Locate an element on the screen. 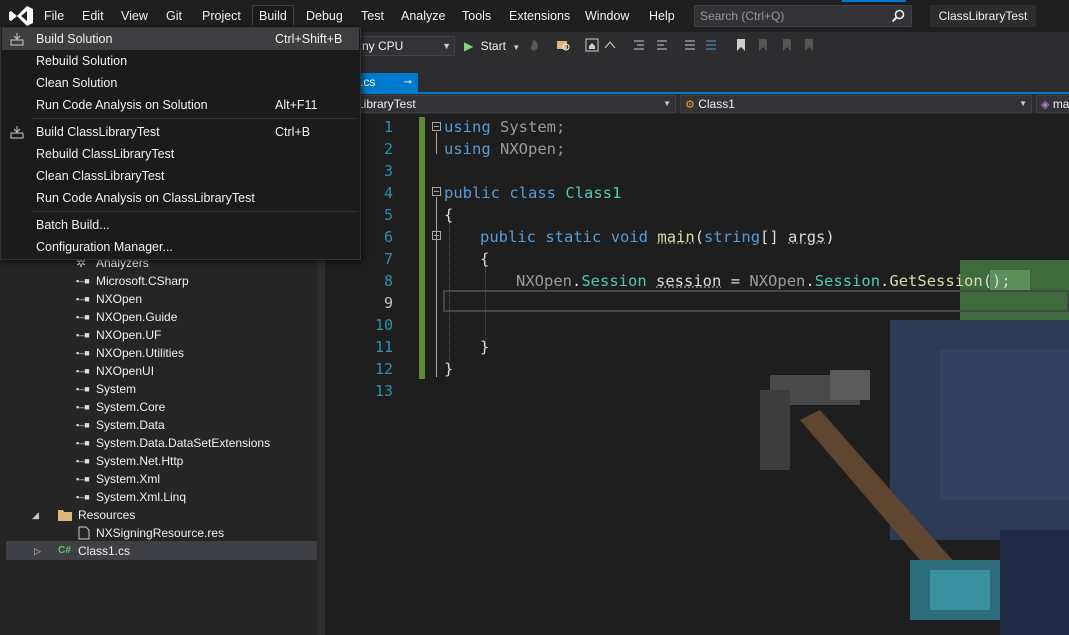 The image size is (1069, 635). tree-item-reference: ▪–■ NXOpenUI is located at coordinates (125, 371).